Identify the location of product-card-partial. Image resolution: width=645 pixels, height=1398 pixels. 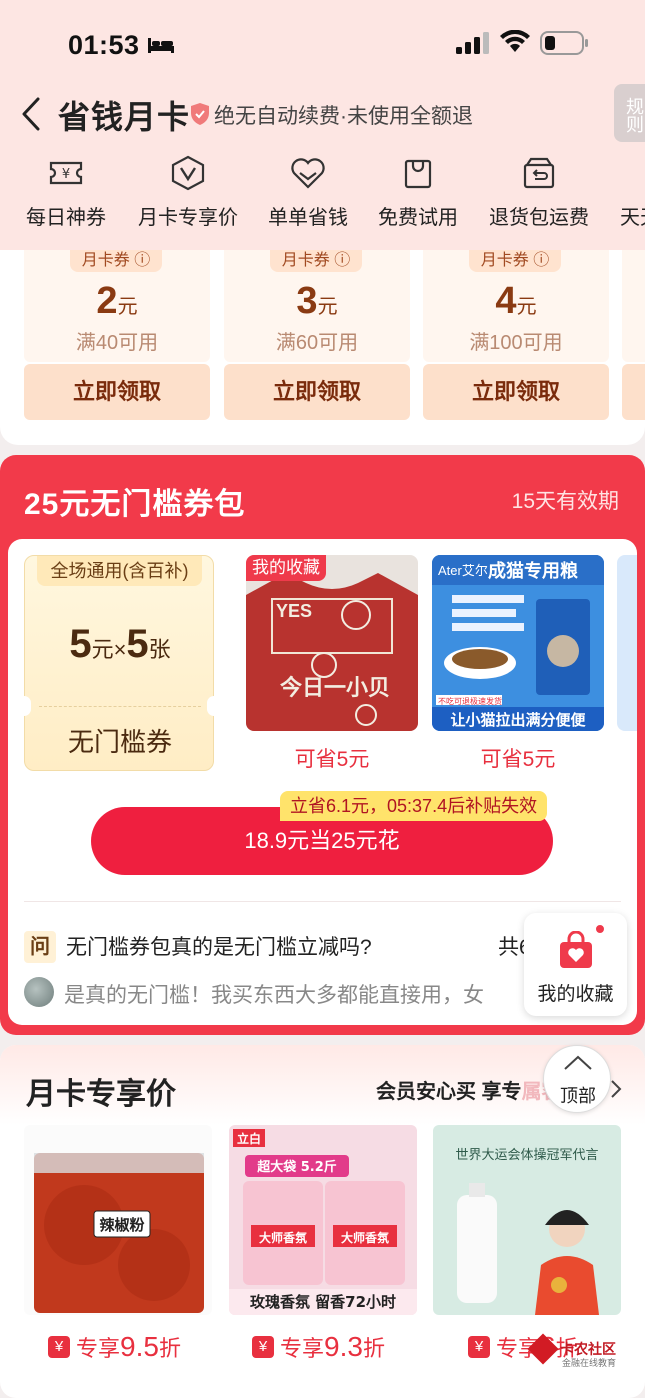
(627, 643).